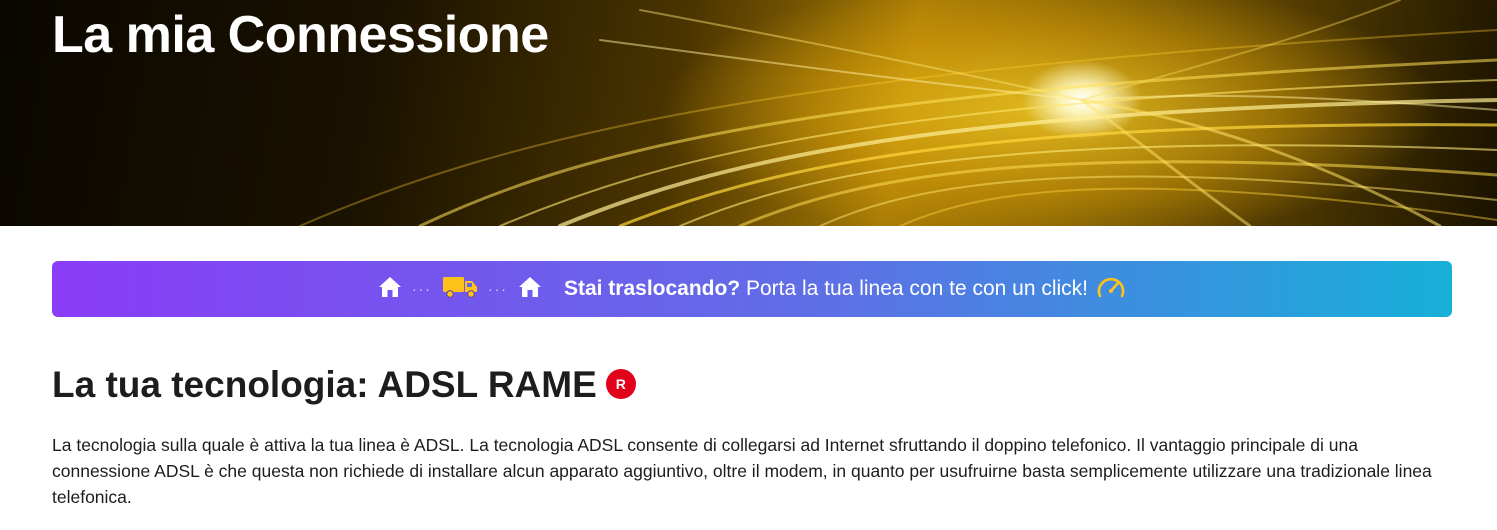  Describe the element at coordinates (1111, 289) in the screenshot. I see `speedometer-icon` at that location.